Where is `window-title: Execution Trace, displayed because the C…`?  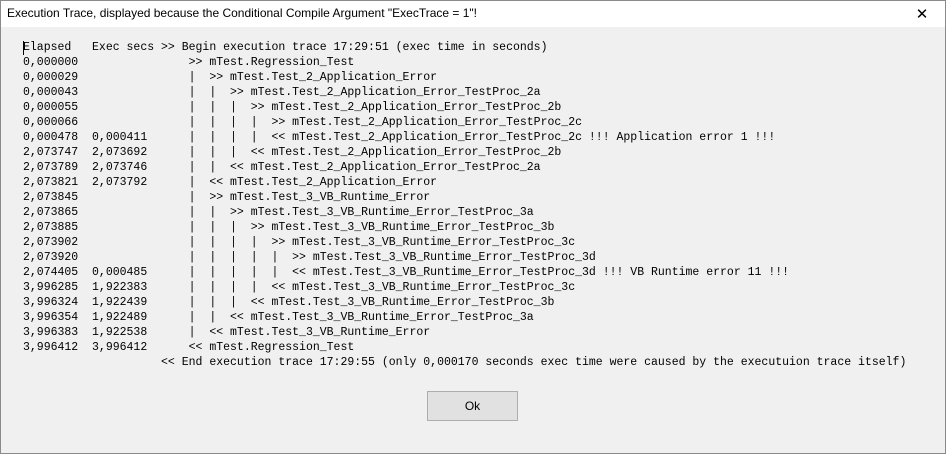 window-title: Execution Trace, displayed because the C… is located at coordinates (242, 13).